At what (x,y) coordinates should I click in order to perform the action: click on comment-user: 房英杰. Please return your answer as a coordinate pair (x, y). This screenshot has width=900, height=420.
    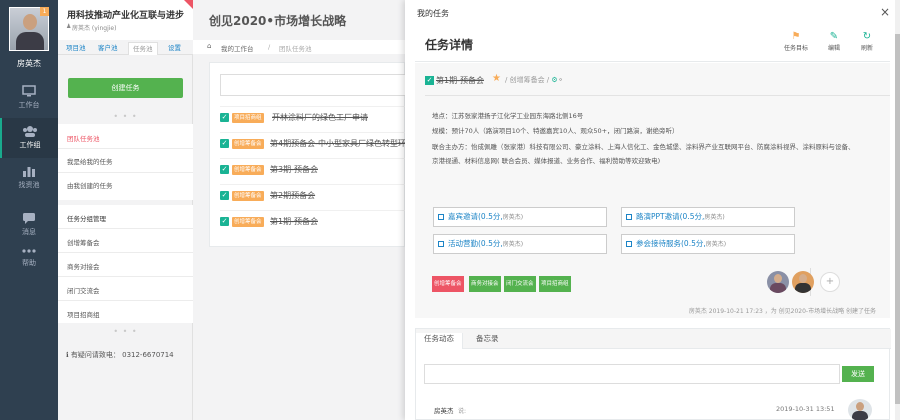
    Looking at the image, I should click on (444, 411).